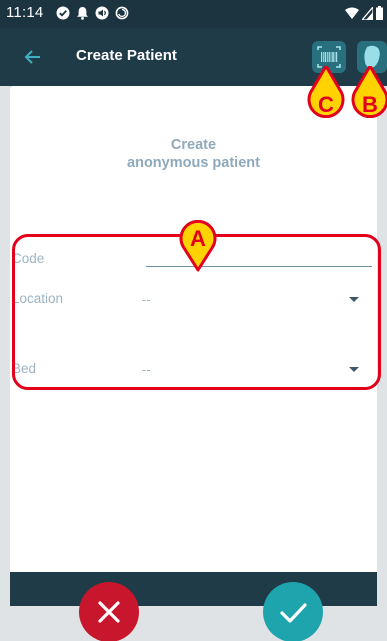 The image size is (387, 641). I want to click on status-time: 11:14, so click(25, 12).